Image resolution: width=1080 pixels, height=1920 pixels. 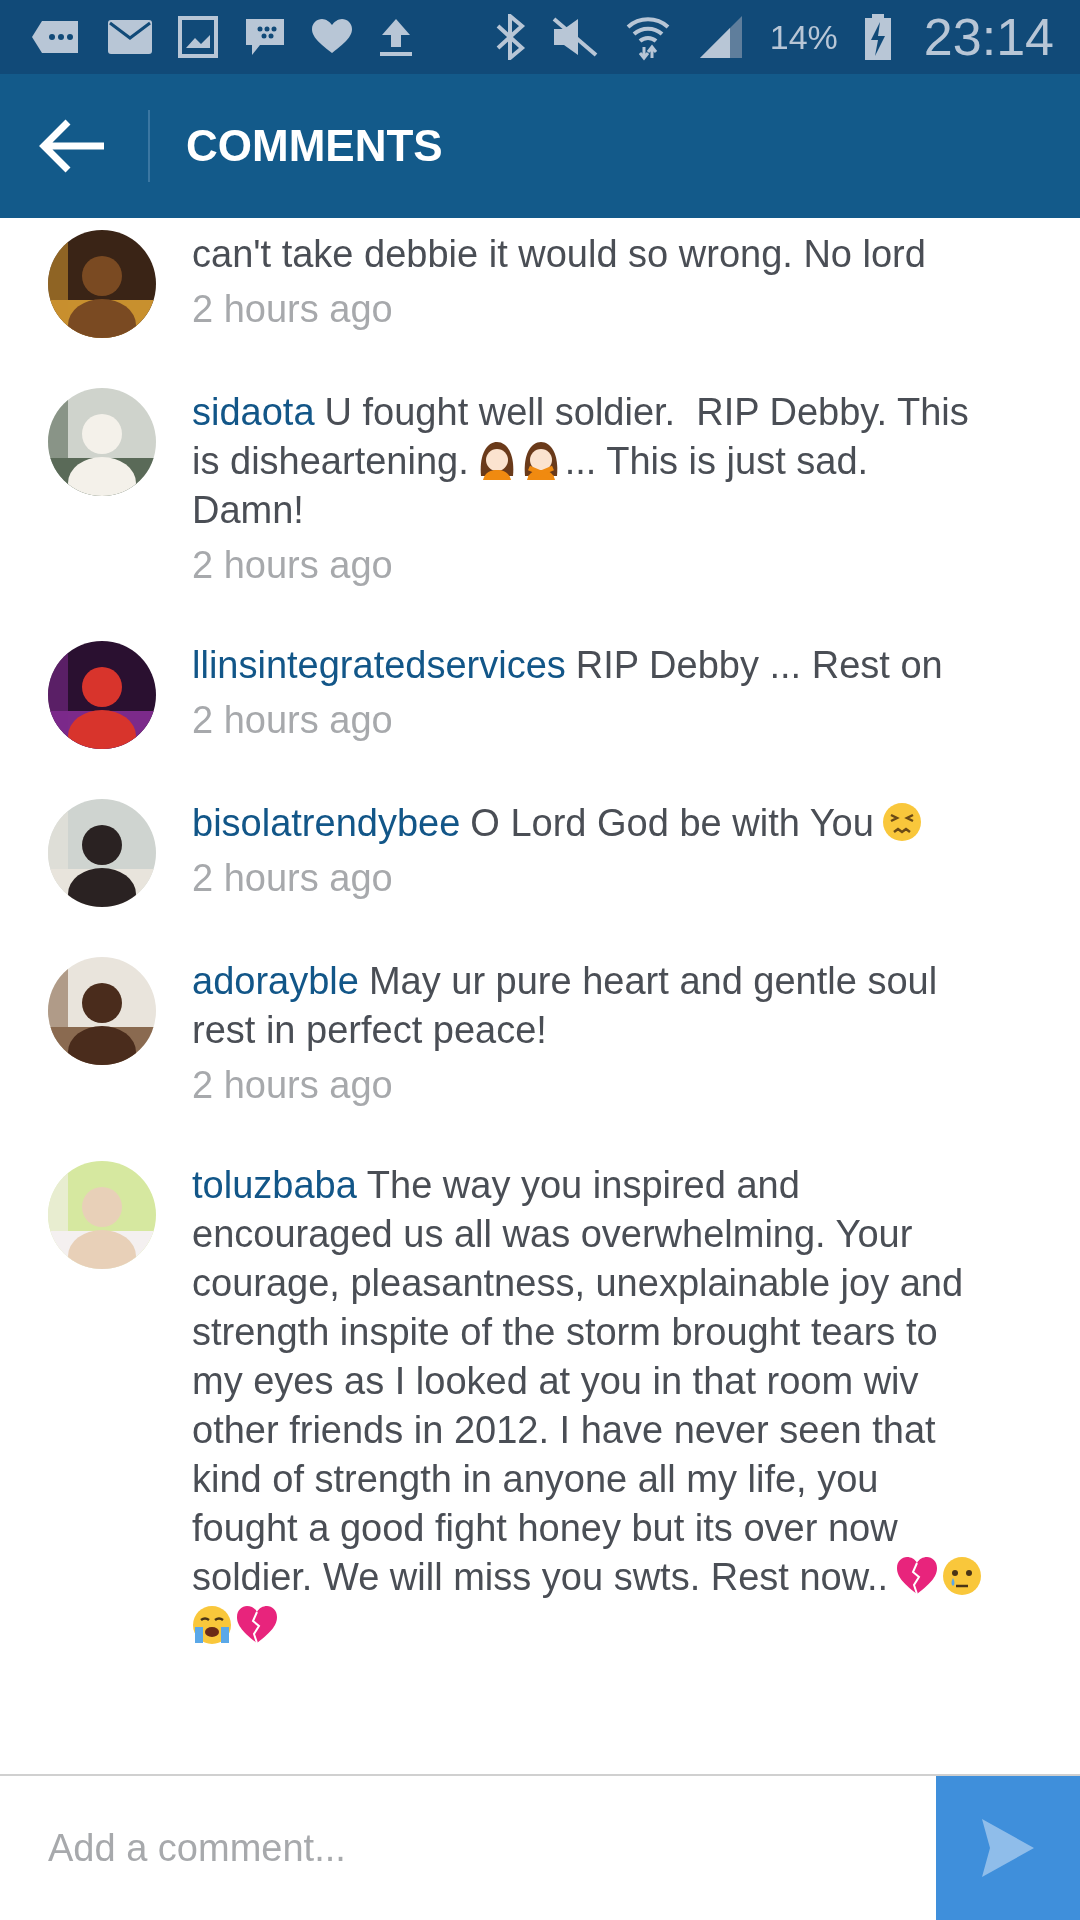 What do you see at coordinates (265, 37) in the screenshot?
I see `message-icon` at bounding box center [265, 37].